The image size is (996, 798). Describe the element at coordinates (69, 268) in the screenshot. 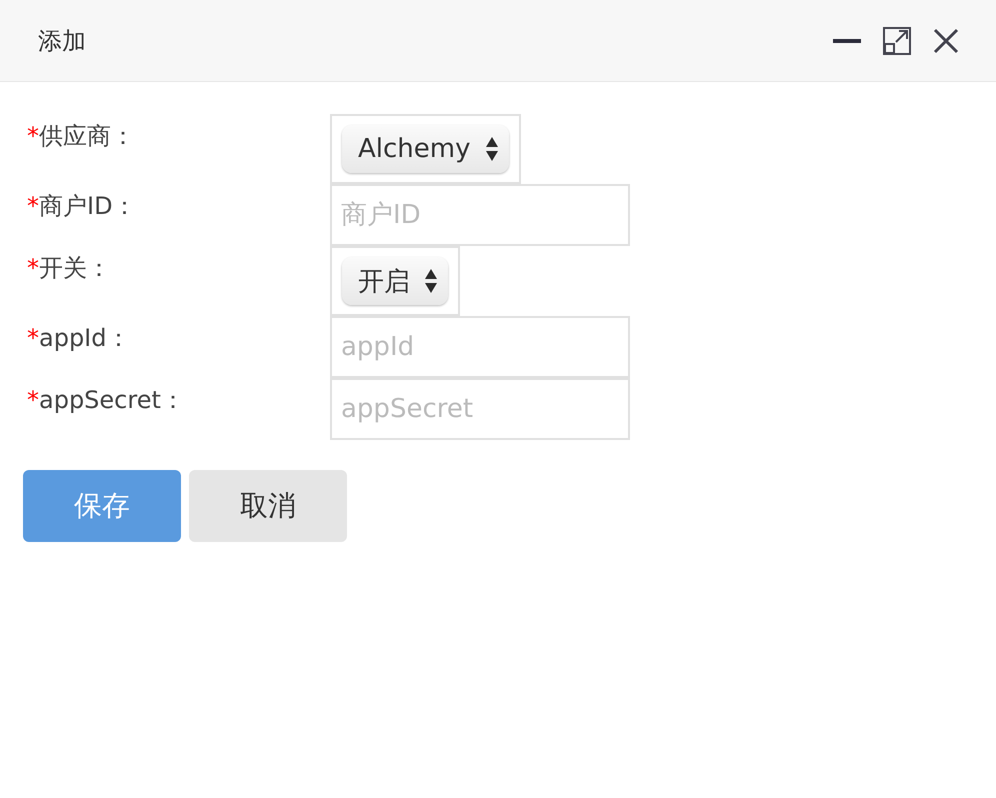

I see `field-label: *开关：` at that location.